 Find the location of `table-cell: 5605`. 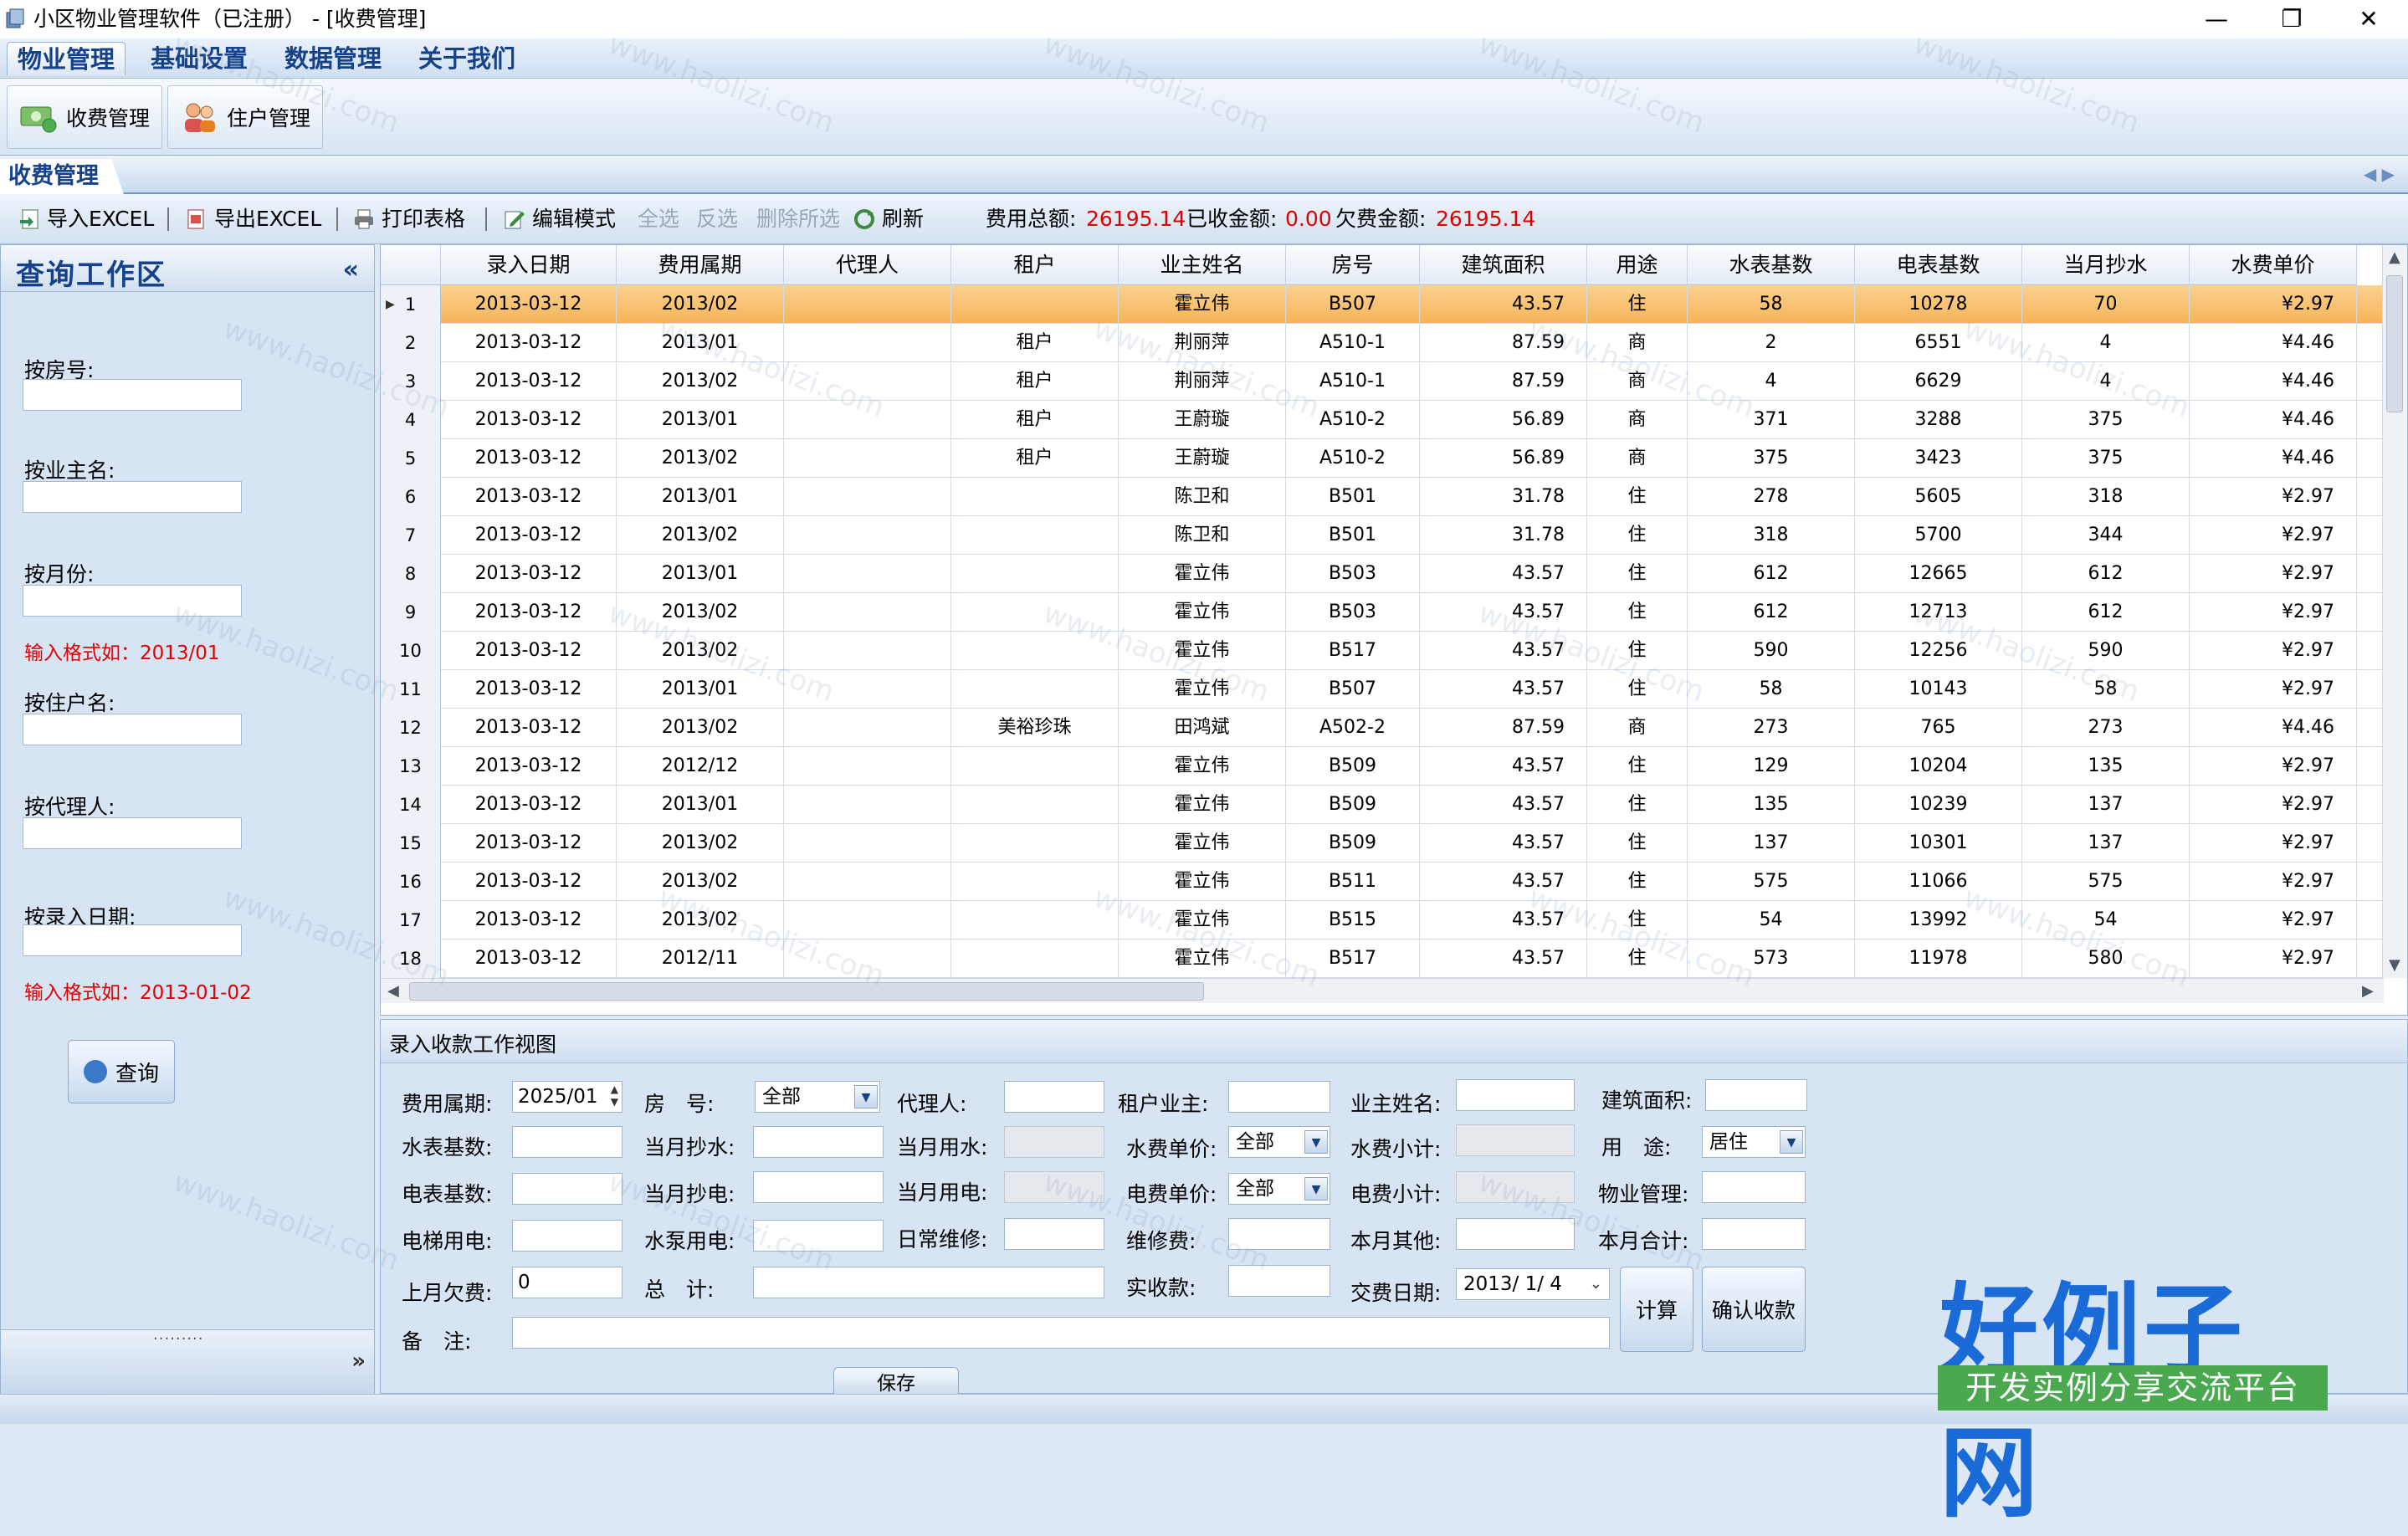

table-cell: 5605 is located at coordinates (1938, 497).